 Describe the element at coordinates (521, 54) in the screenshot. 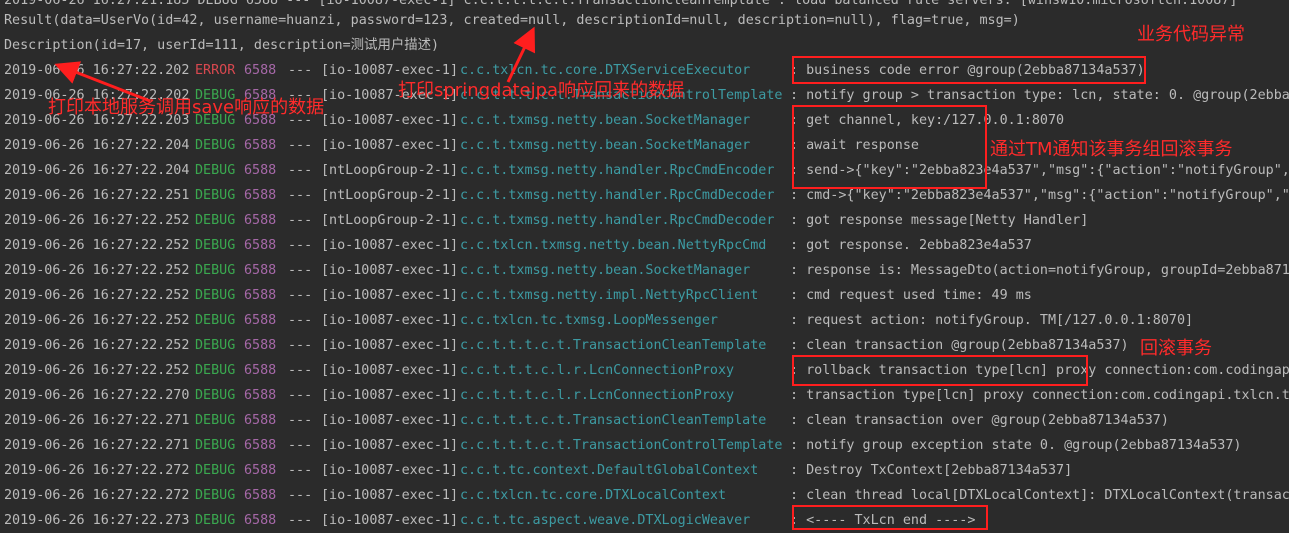

I see `arrow-to-created-null-icon` at that location.